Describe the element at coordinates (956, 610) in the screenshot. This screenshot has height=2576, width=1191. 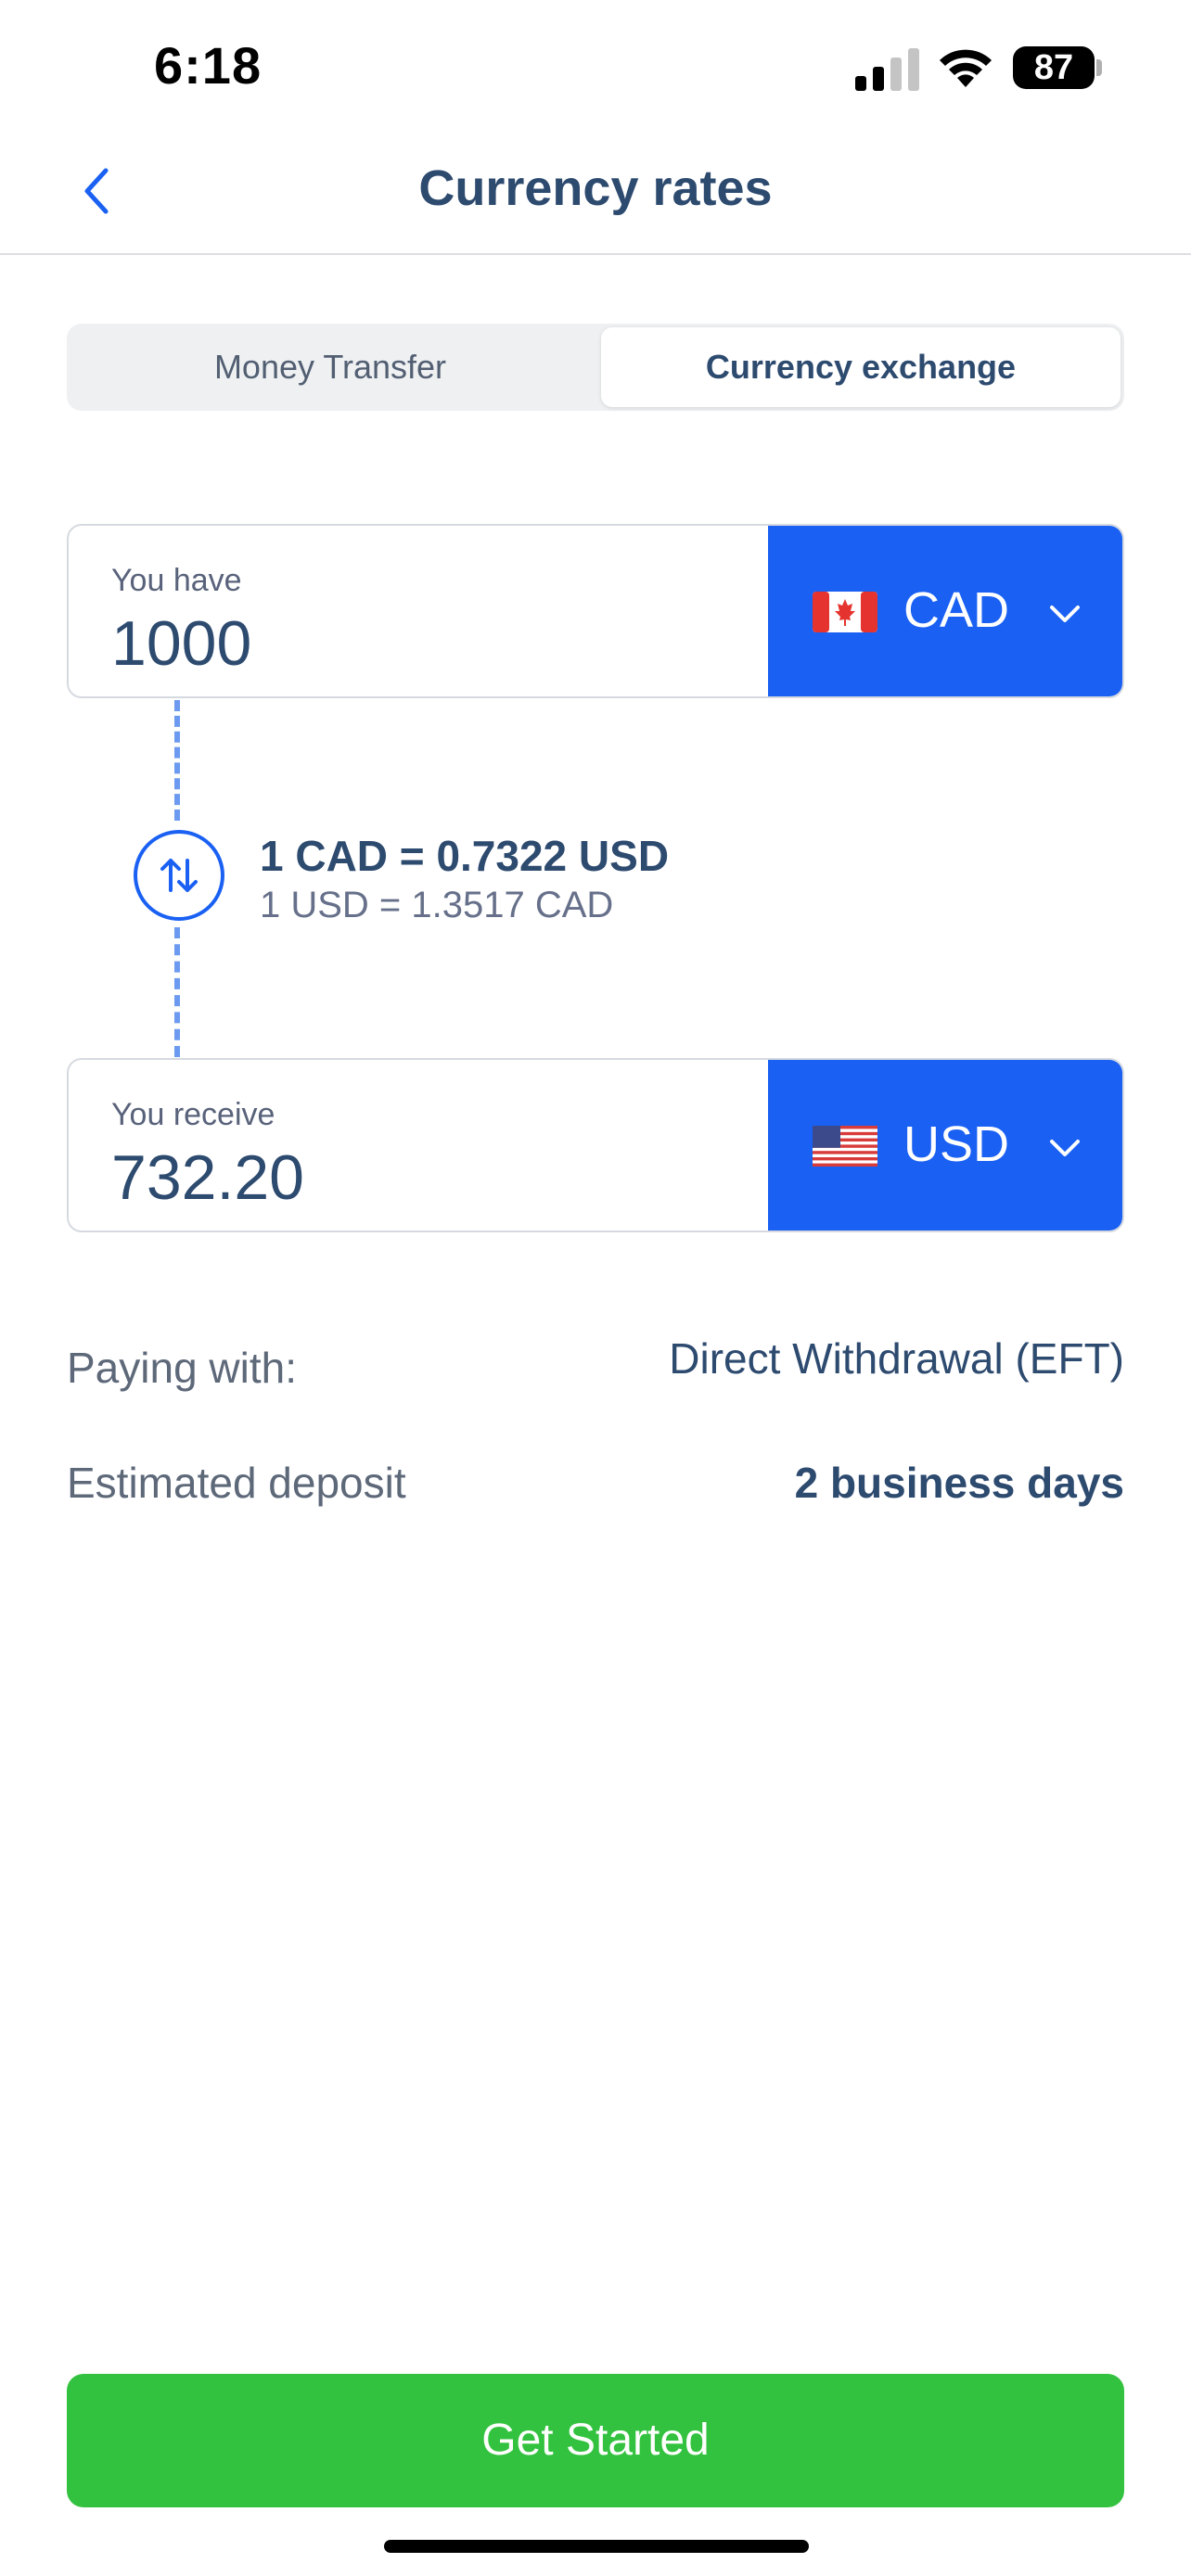
I see `from-currency-code: CAD` at that location.